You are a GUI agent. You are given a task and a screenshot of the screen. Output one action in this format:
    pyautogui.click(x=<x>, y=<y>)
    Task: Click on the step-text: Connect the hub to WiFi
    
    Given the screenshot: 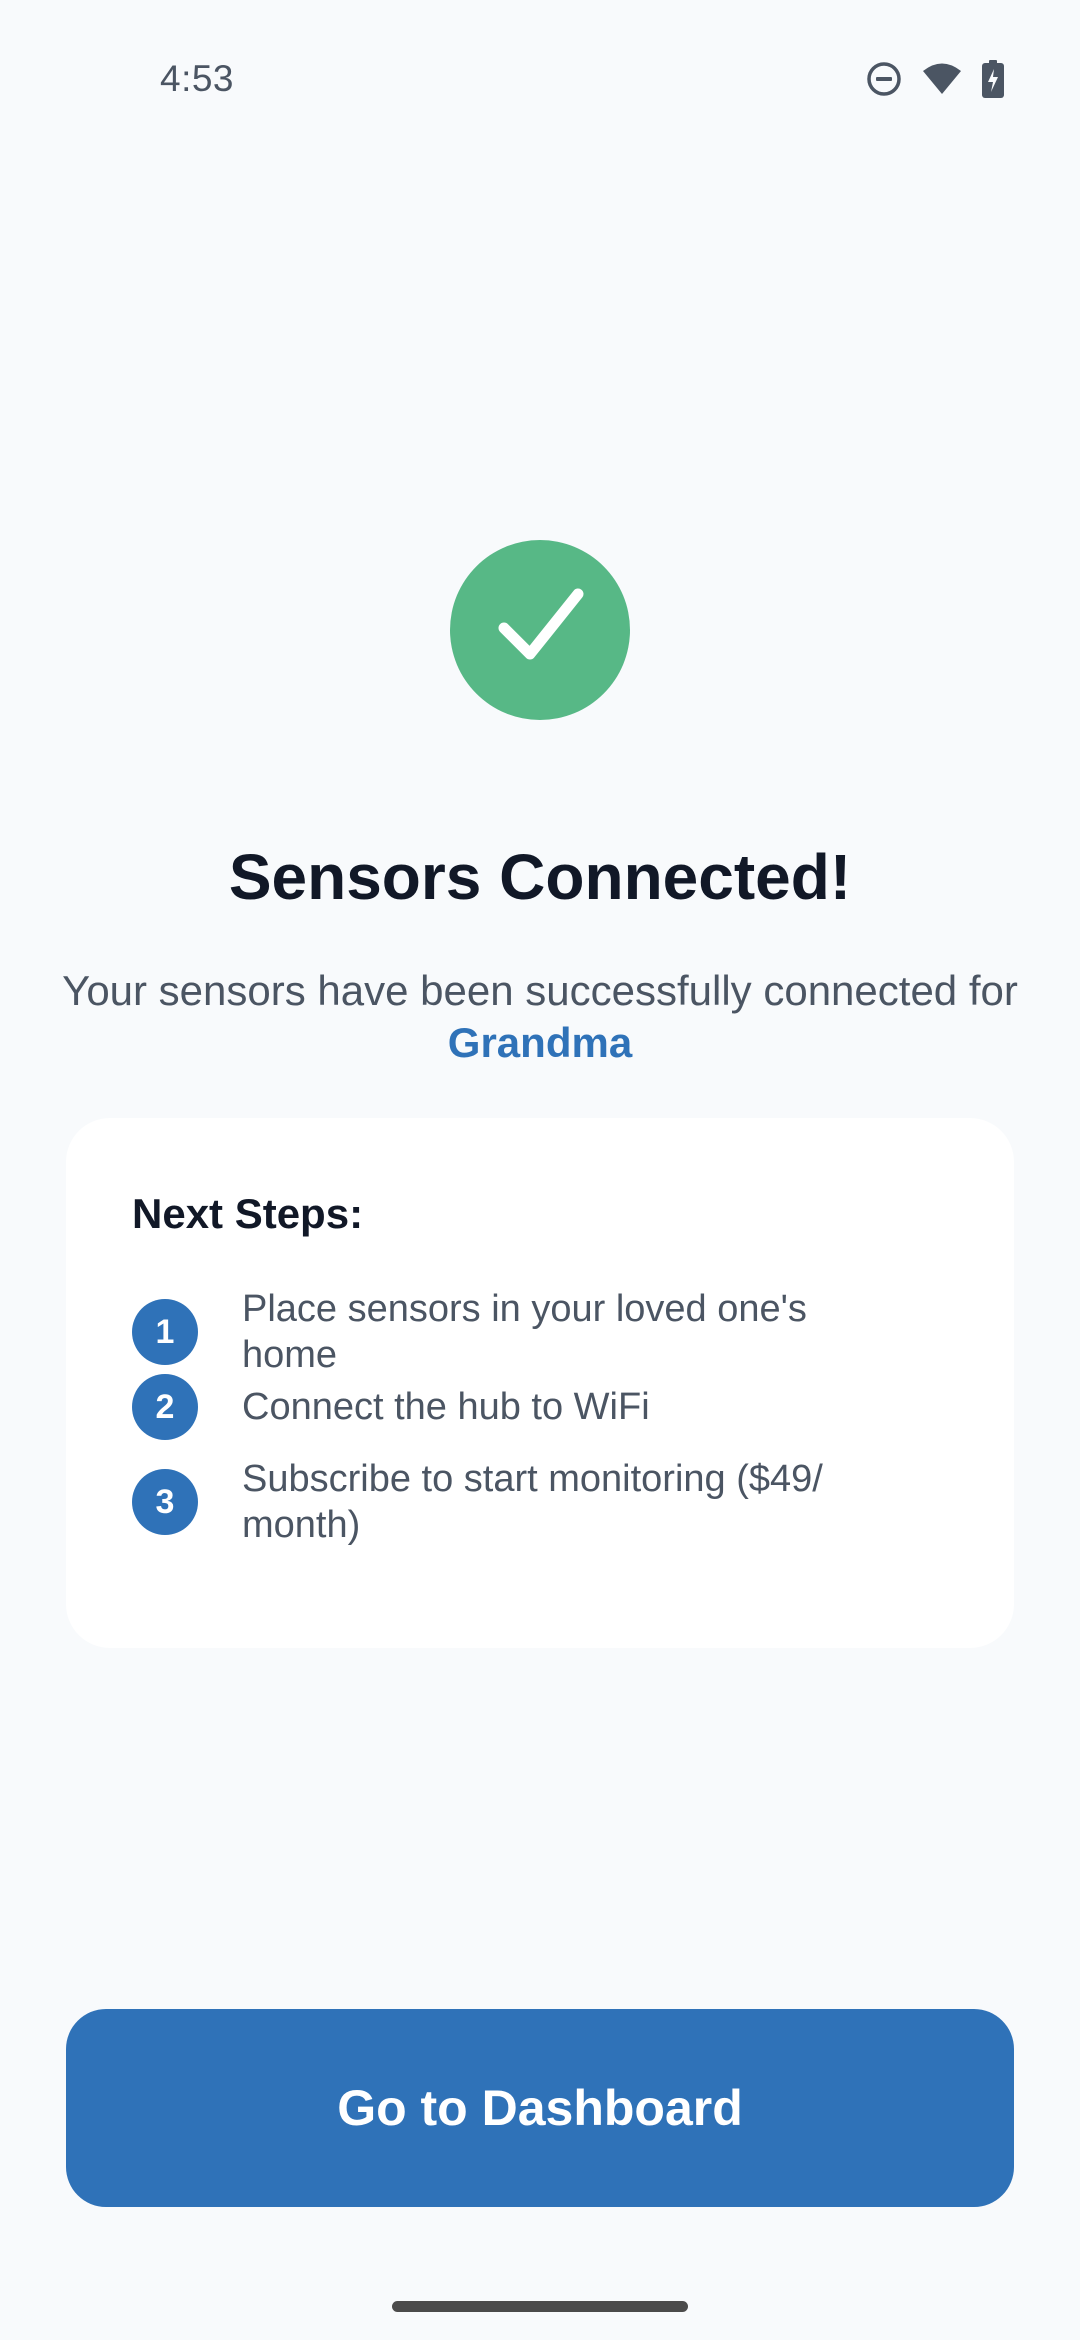 What is the action you would take?
    pyautogui.click(x=446, y=1407)
    